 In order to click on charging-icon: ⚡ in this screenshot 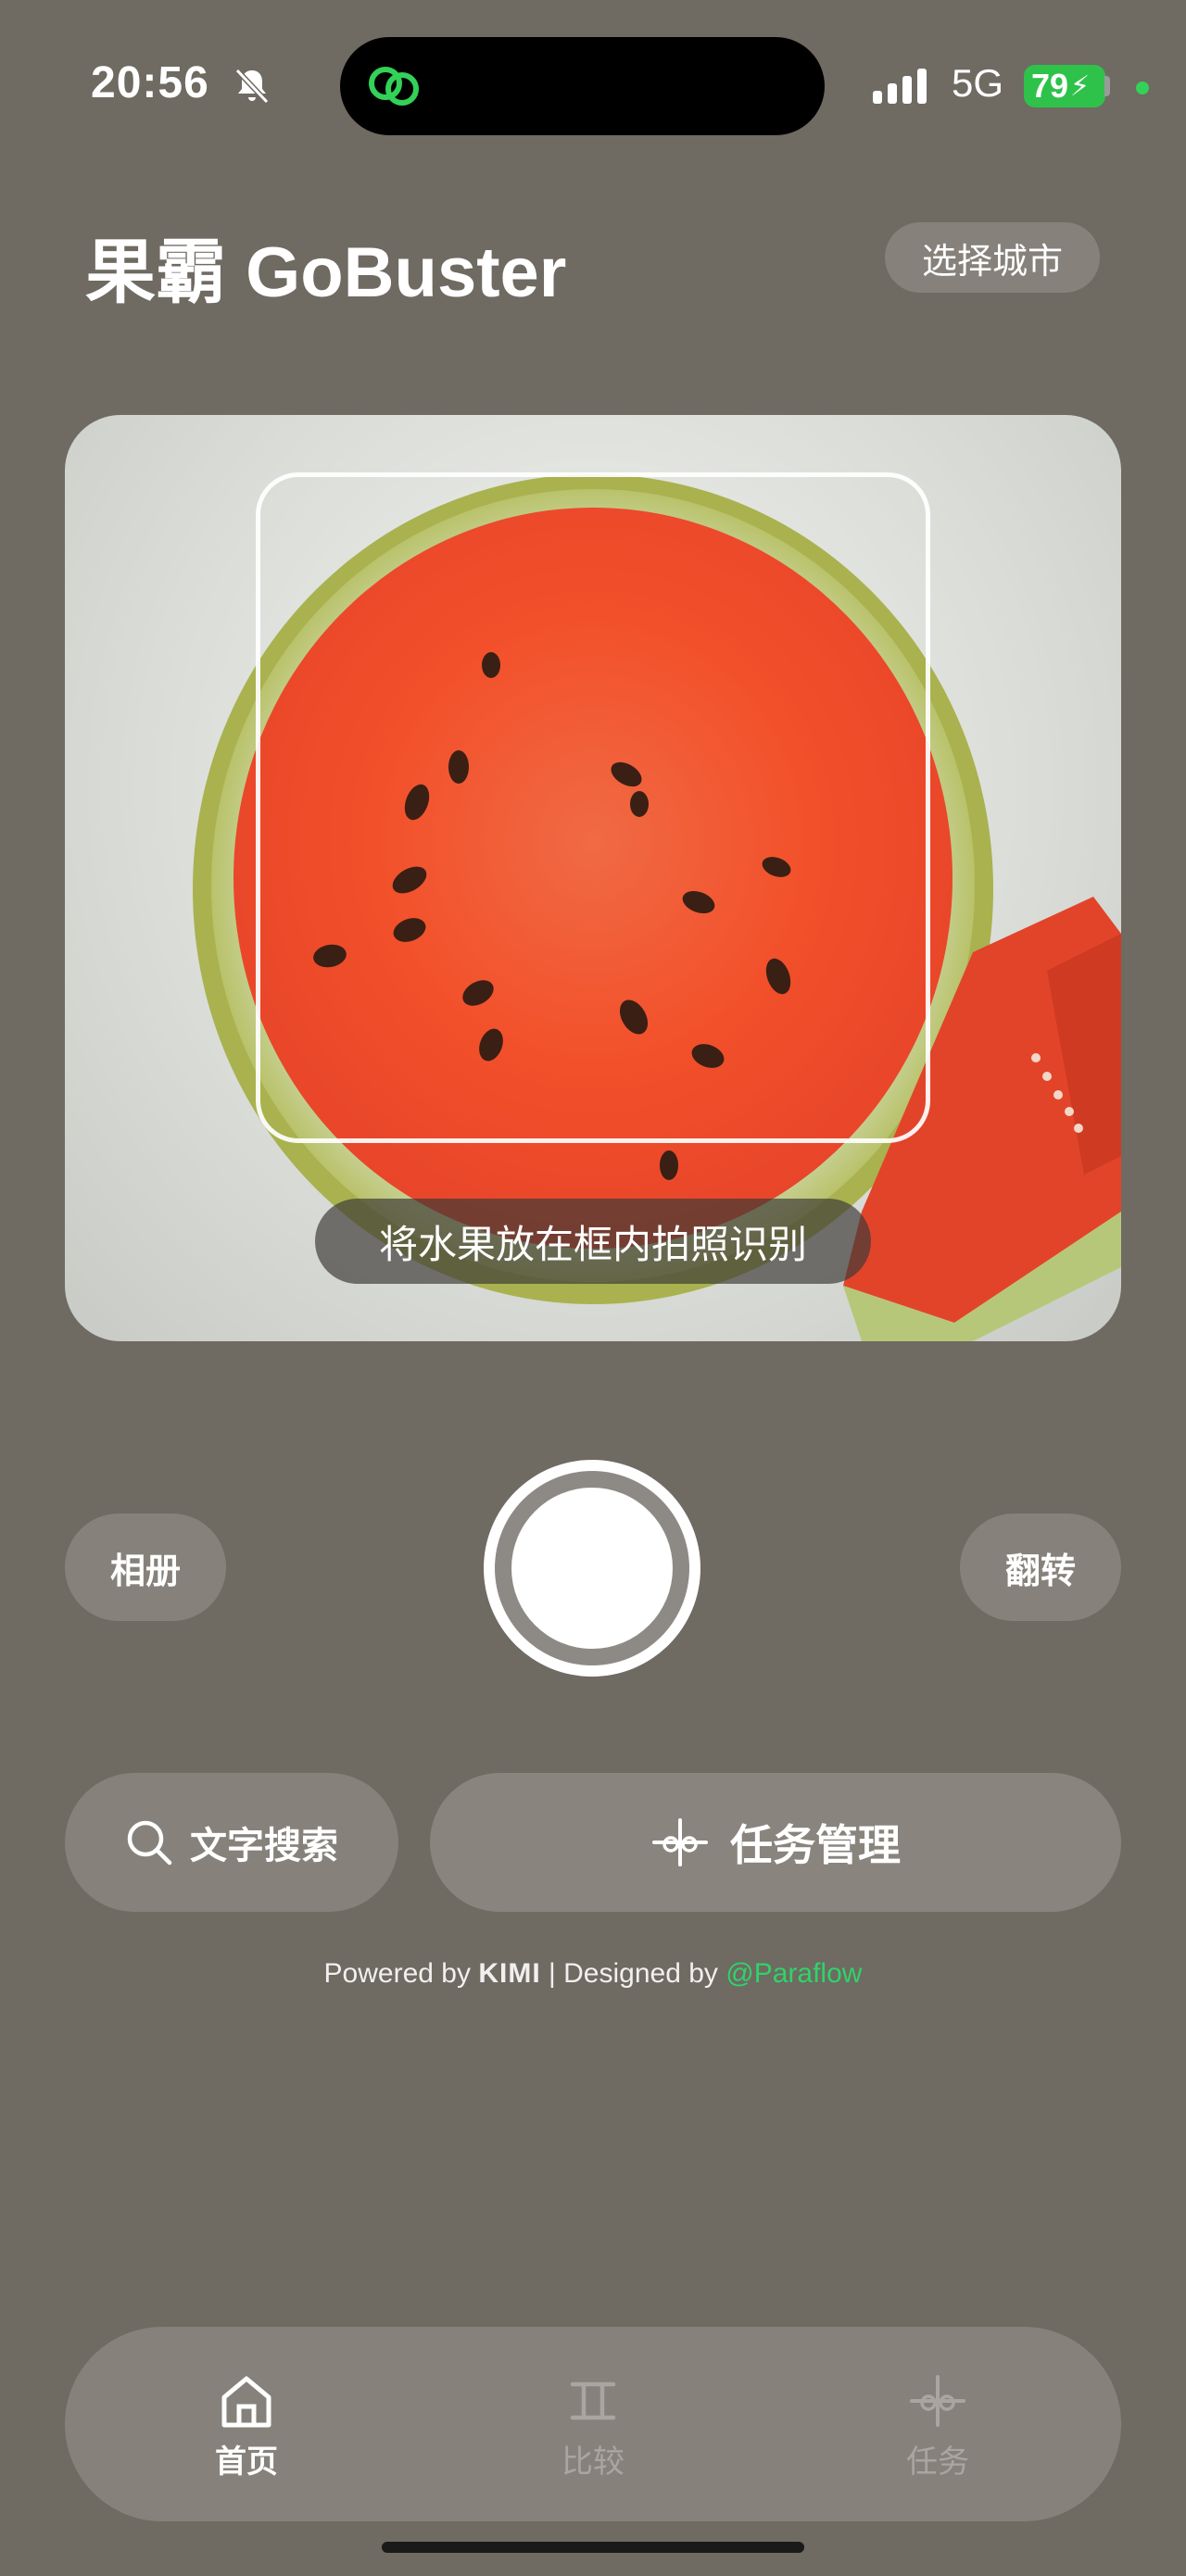, I will do `click(1080, 86)`.